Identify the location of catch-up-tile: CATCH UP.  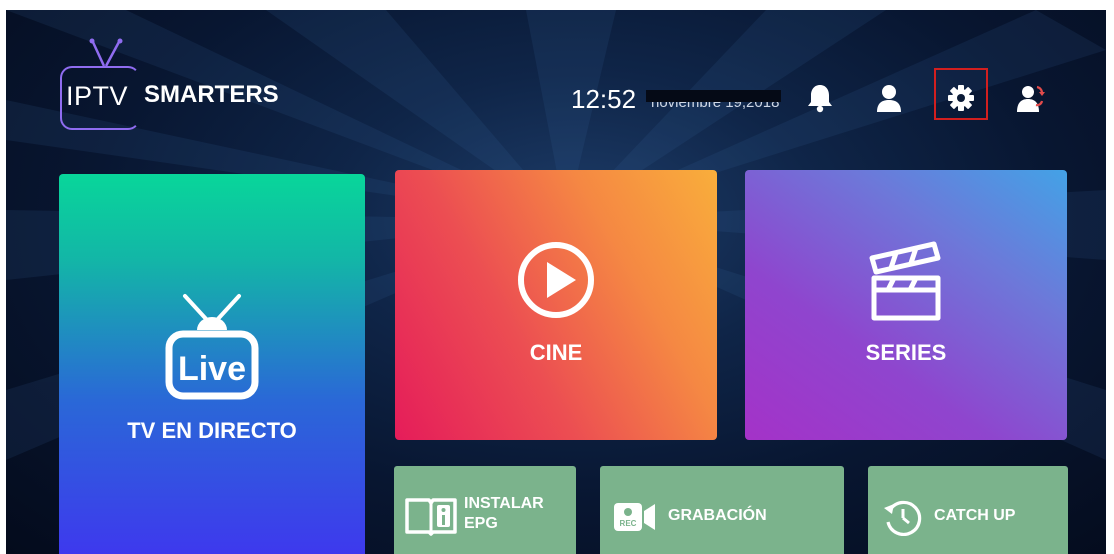
(968, 510).